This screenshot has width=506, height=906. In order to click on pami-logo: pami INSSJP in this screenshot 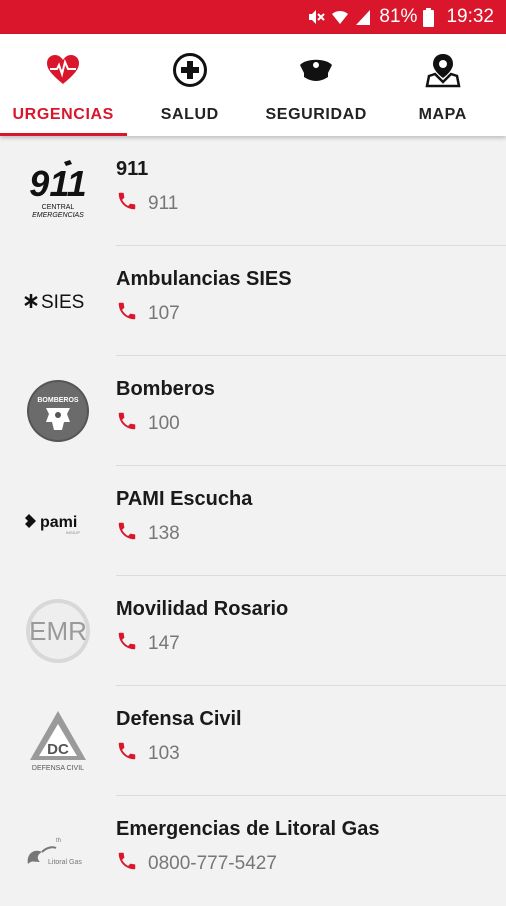, I will do `click(58, 521)`.